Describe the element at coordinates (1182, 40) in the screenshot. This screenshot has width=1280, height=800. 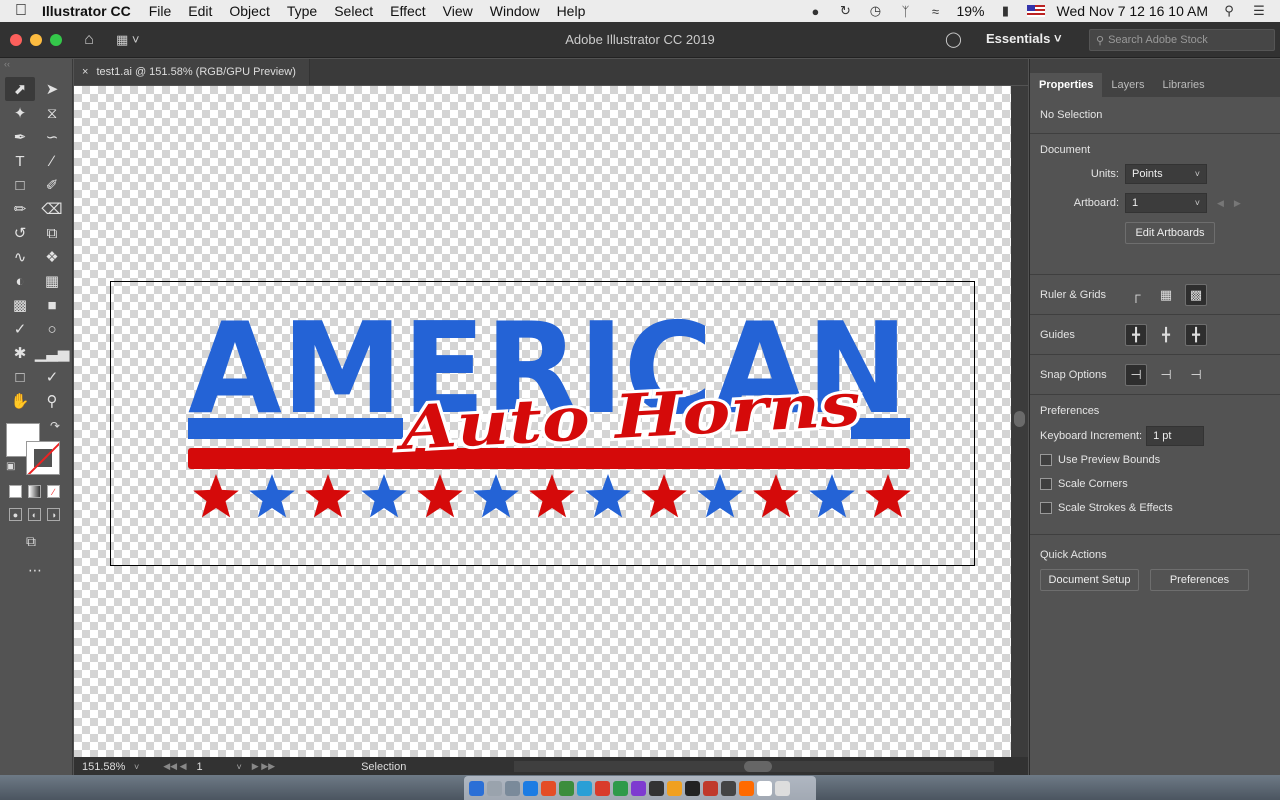
I see `adobe-stock-search: ⚲ Search Adobe Stock` at that location.